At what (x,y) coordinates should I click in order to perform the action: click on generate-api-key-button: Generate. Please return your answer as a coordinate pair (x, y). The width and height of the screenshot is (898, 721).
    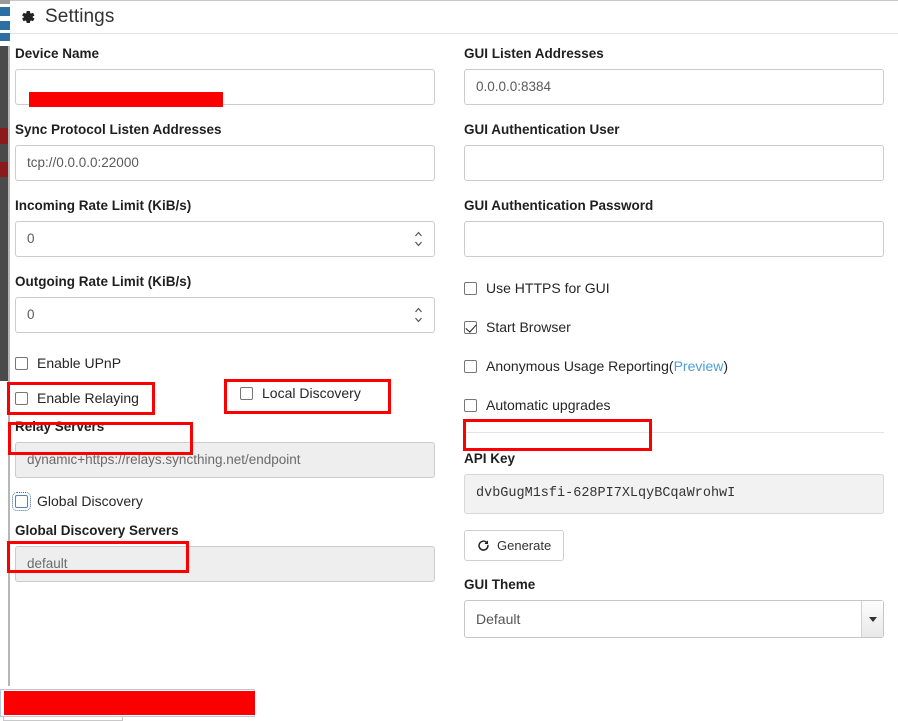
    Looking at the image, I should click on (514, 545).